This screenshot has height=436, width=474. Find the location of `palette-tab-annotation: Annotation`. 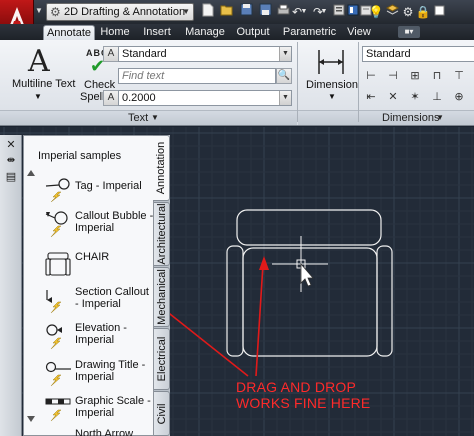

palette-tab-annotation: Annotation is located at coordinates (161, 168).